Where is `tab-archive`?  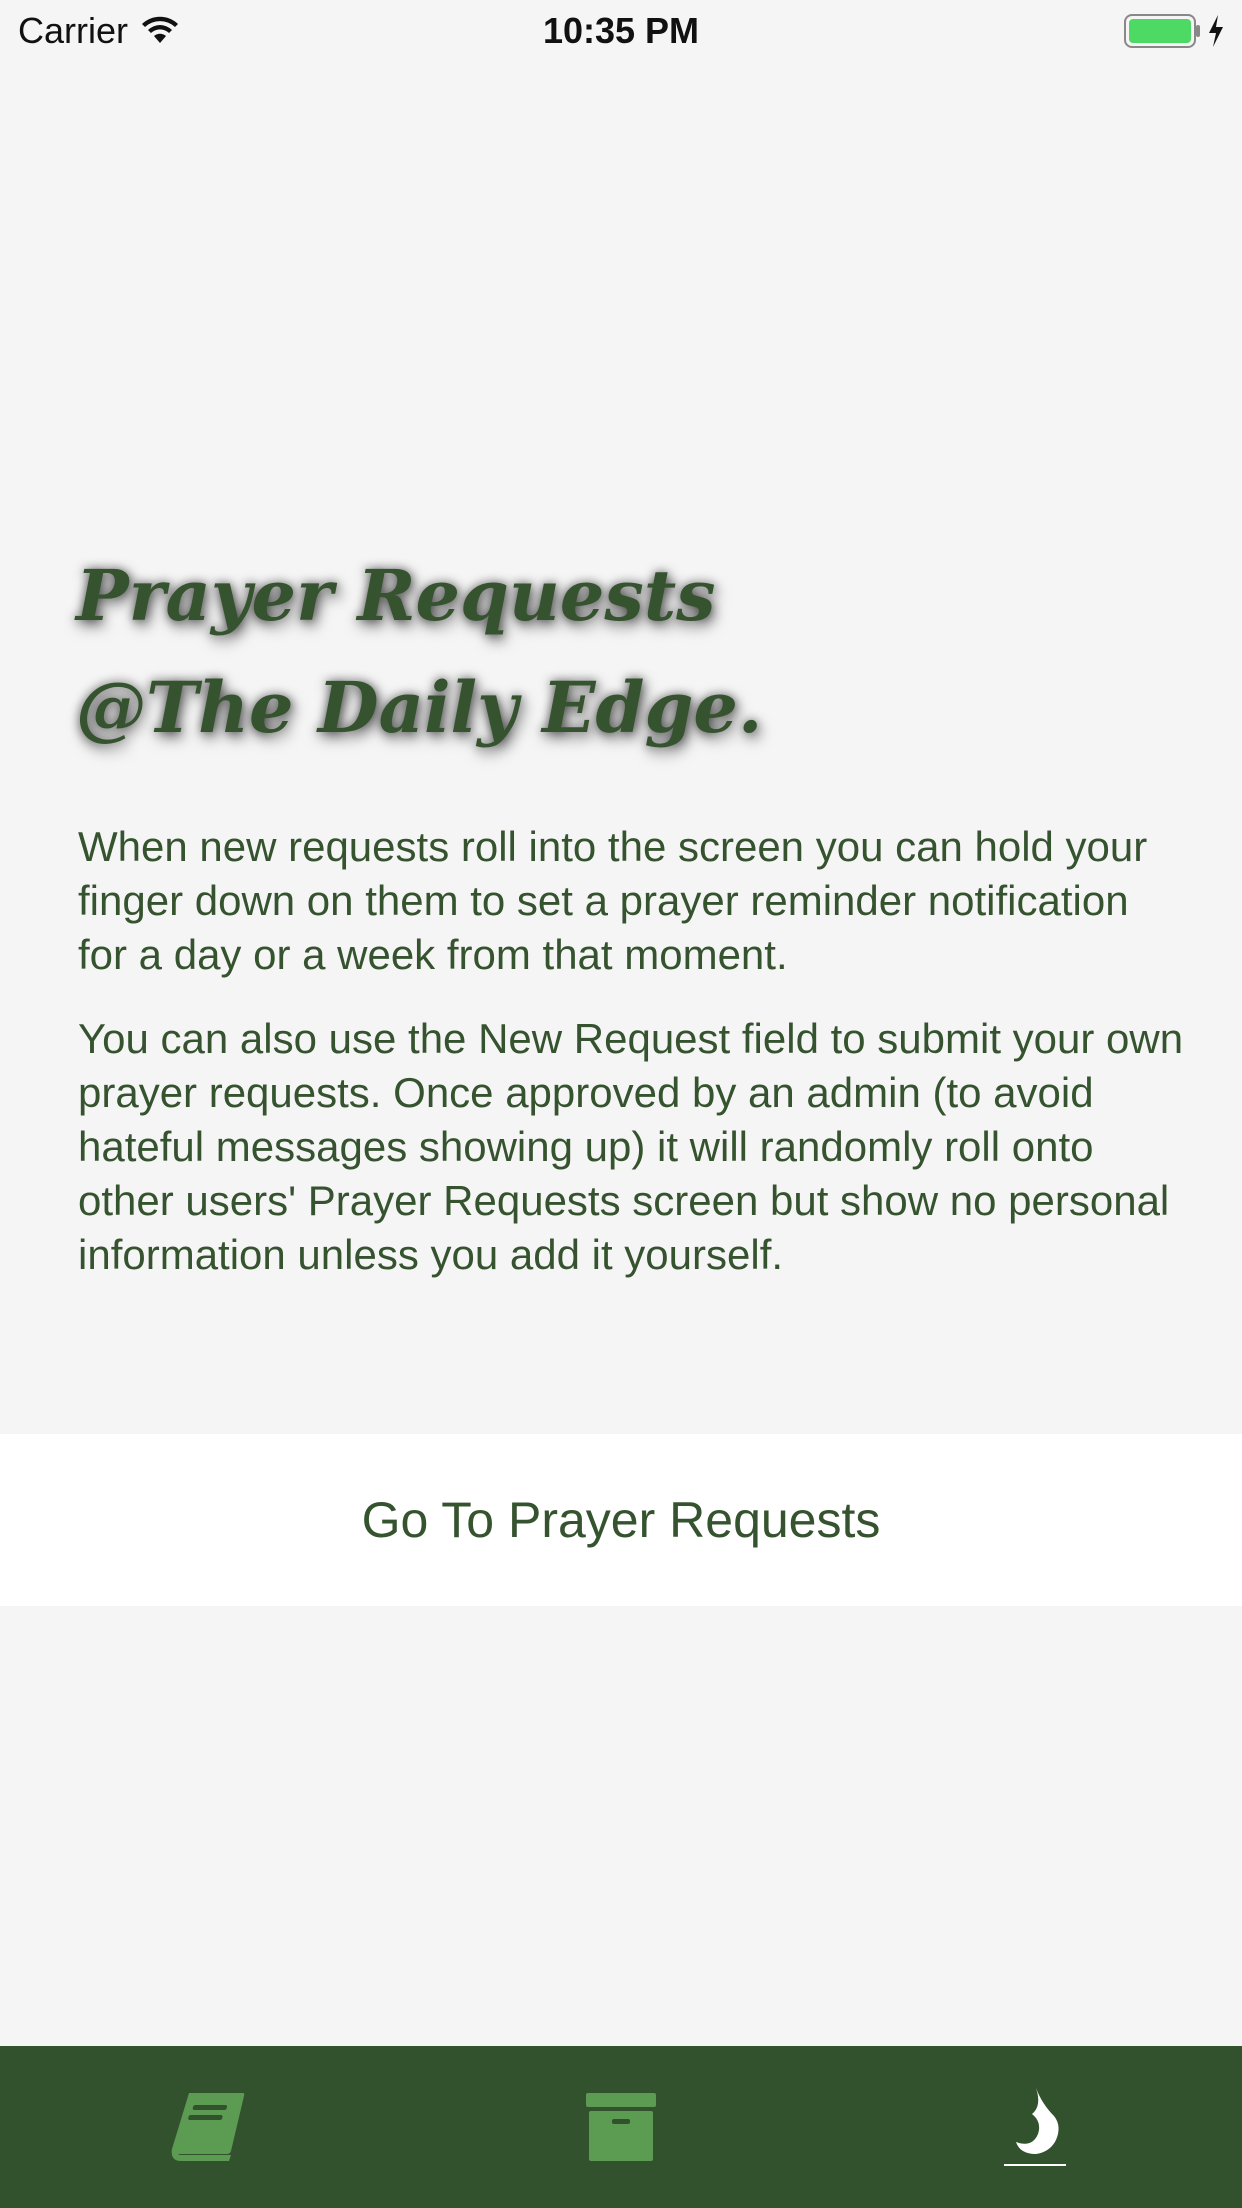 tab-archive is located at coordinates (621, 2127).